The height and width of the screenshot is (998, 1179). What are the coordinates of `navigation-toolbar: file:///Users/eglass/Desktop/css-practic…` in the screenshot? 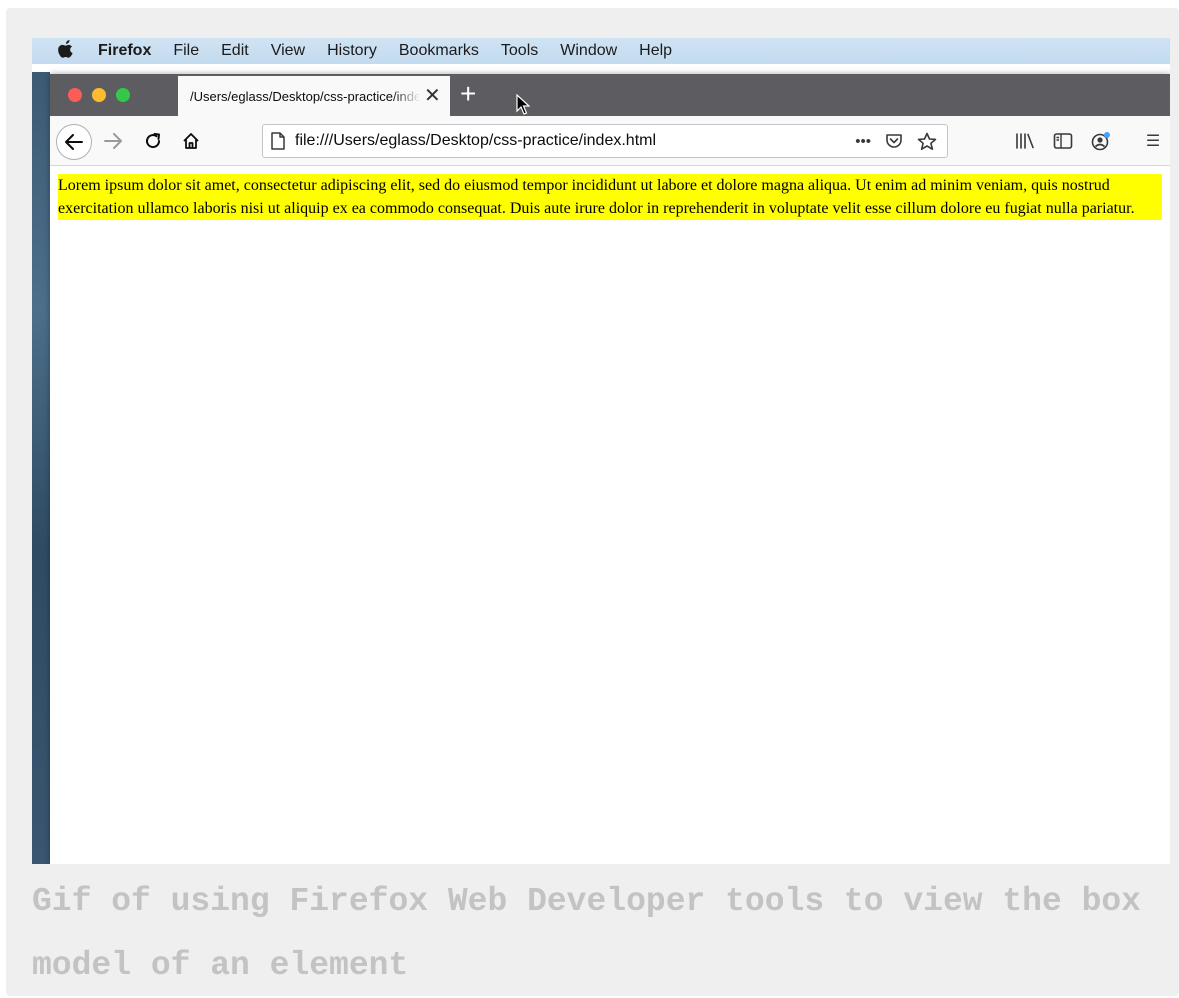 It's located at (610, 141).